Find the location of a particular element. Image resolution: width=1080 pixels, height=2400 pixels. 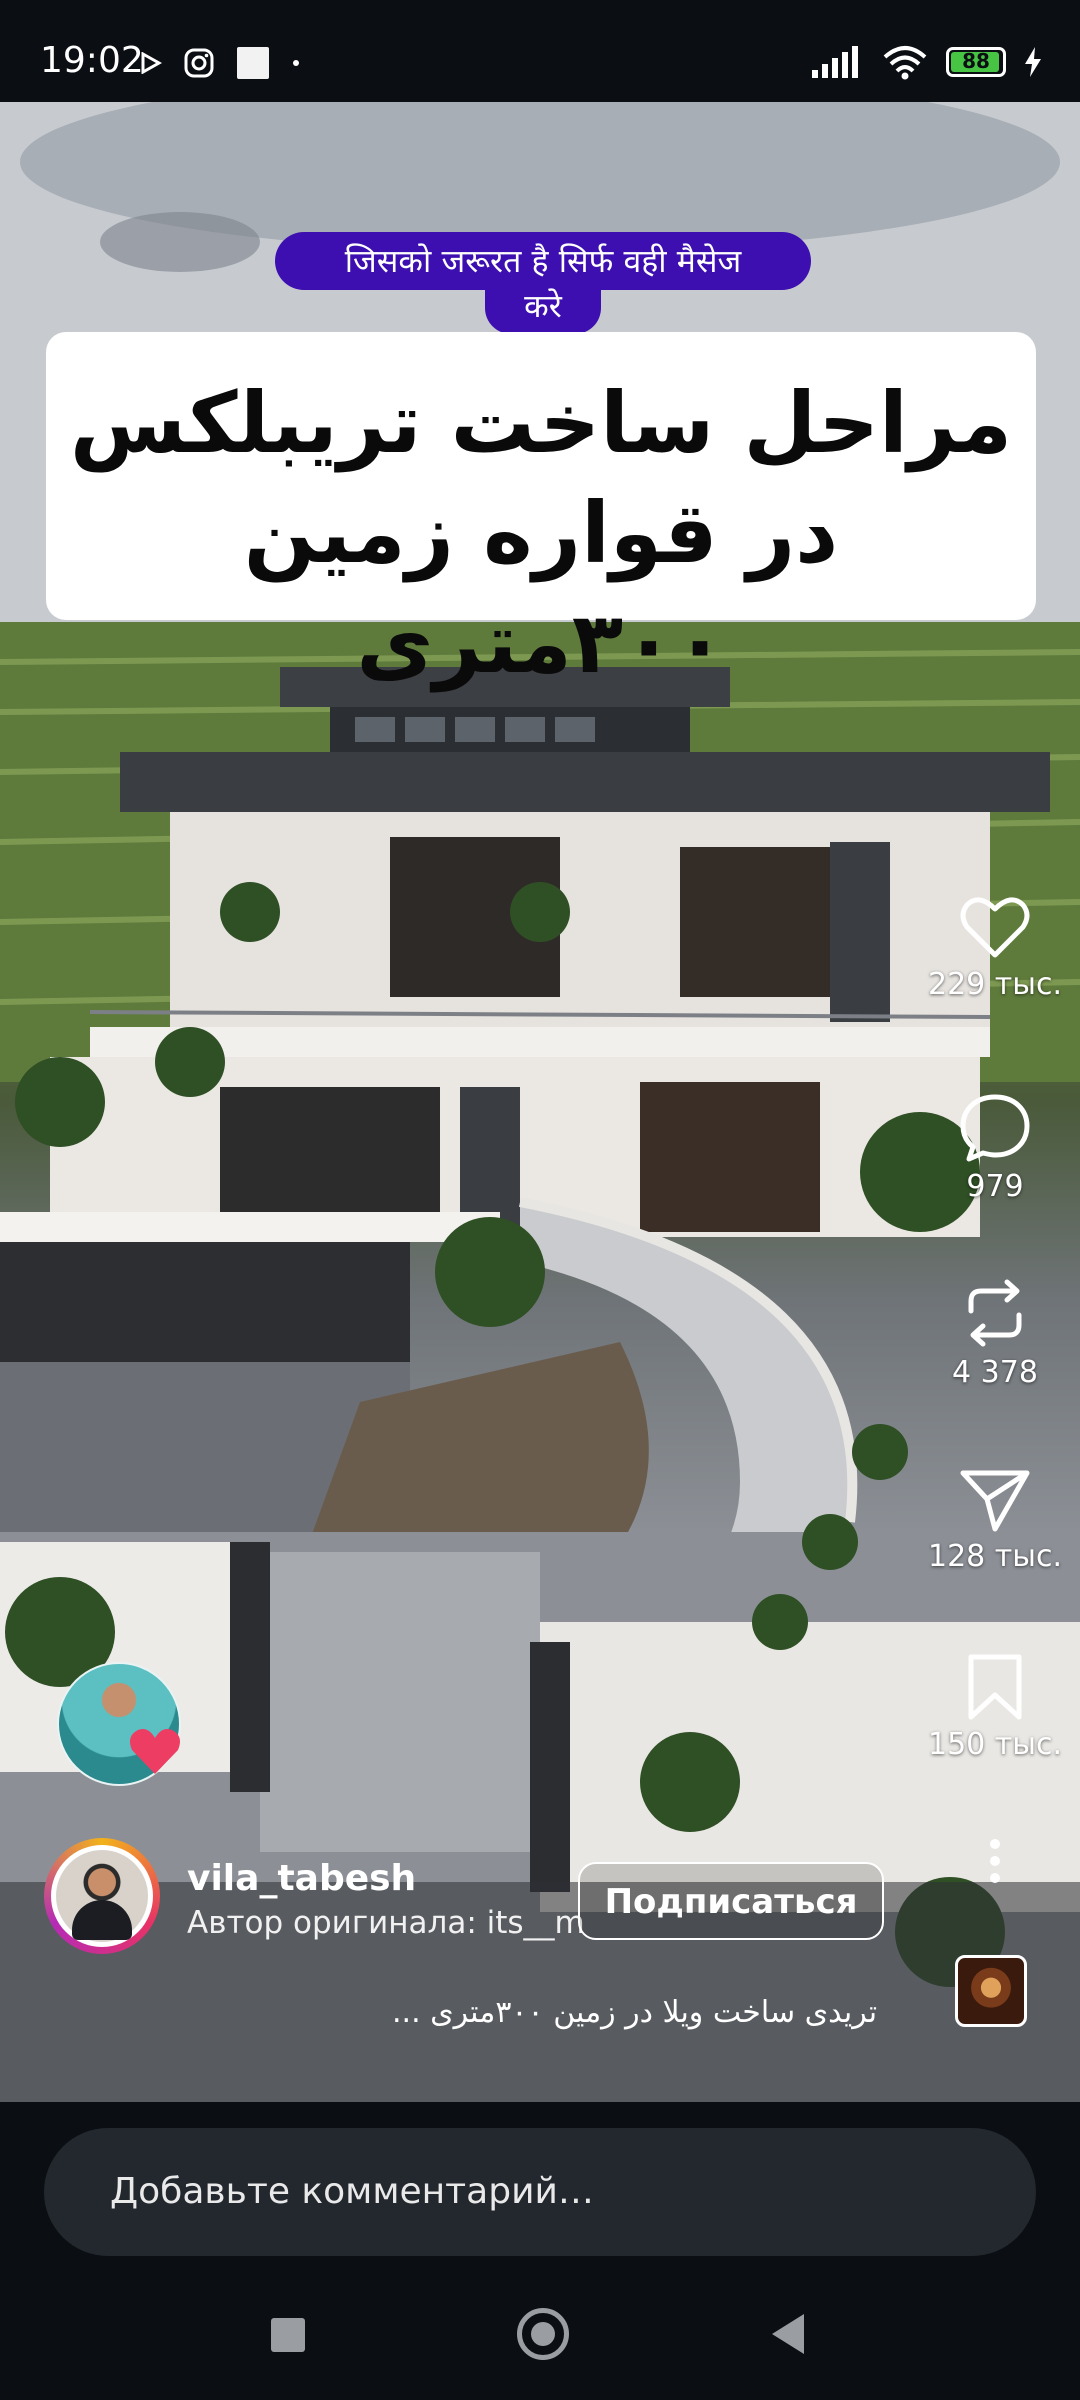

audio-thumbnail is located at coordinates (991, 1991).